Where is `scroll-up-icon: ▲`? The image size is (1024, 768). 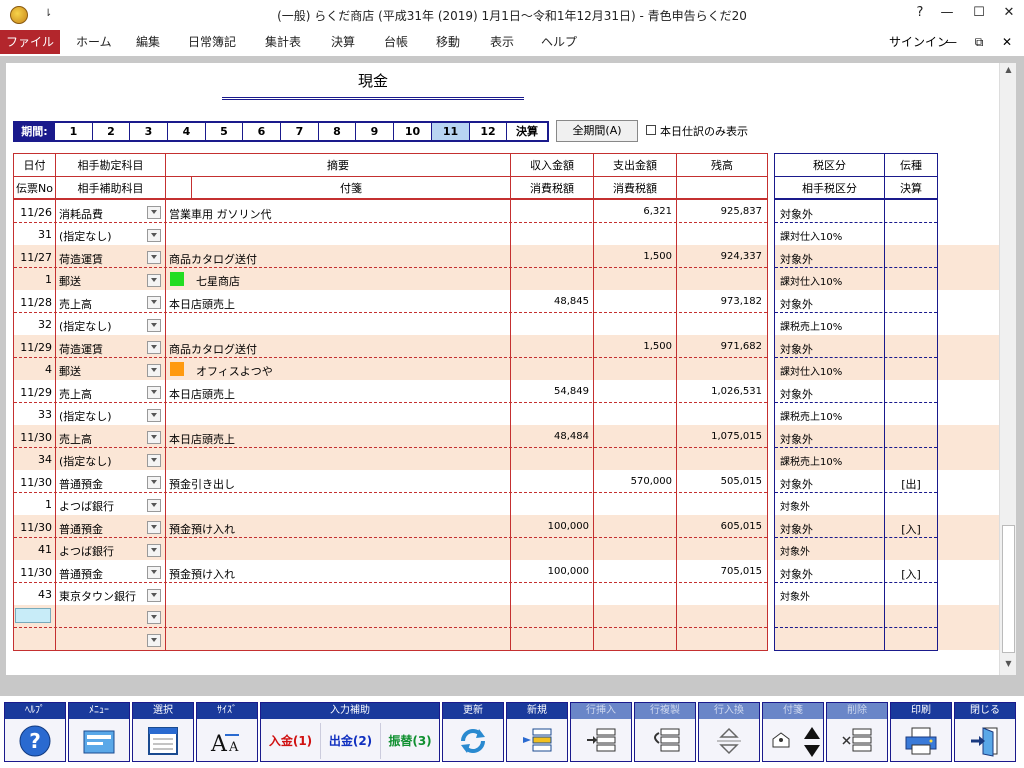 scroll-up-icon: ▲ is located at coordinates (1008, 72).